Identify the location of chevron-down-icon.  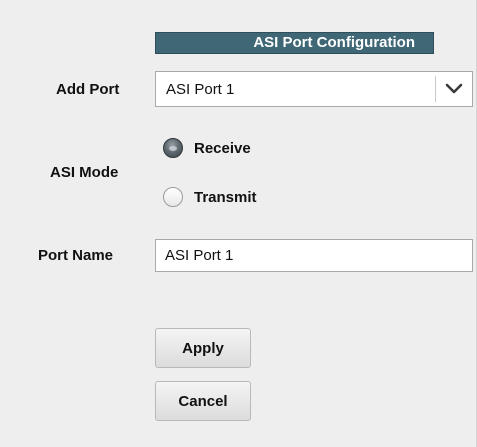
(454, 89).